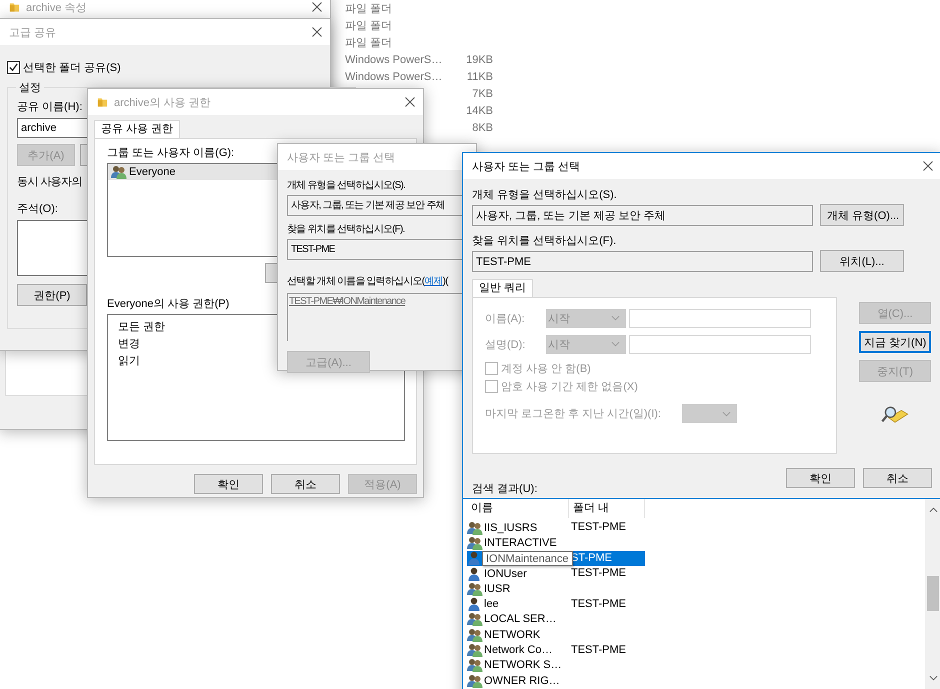  What do you see at coordinates (163, 103) in the screenshot?
I see `window-title: archive의 사용 권한` at bounding box center [163, 103].